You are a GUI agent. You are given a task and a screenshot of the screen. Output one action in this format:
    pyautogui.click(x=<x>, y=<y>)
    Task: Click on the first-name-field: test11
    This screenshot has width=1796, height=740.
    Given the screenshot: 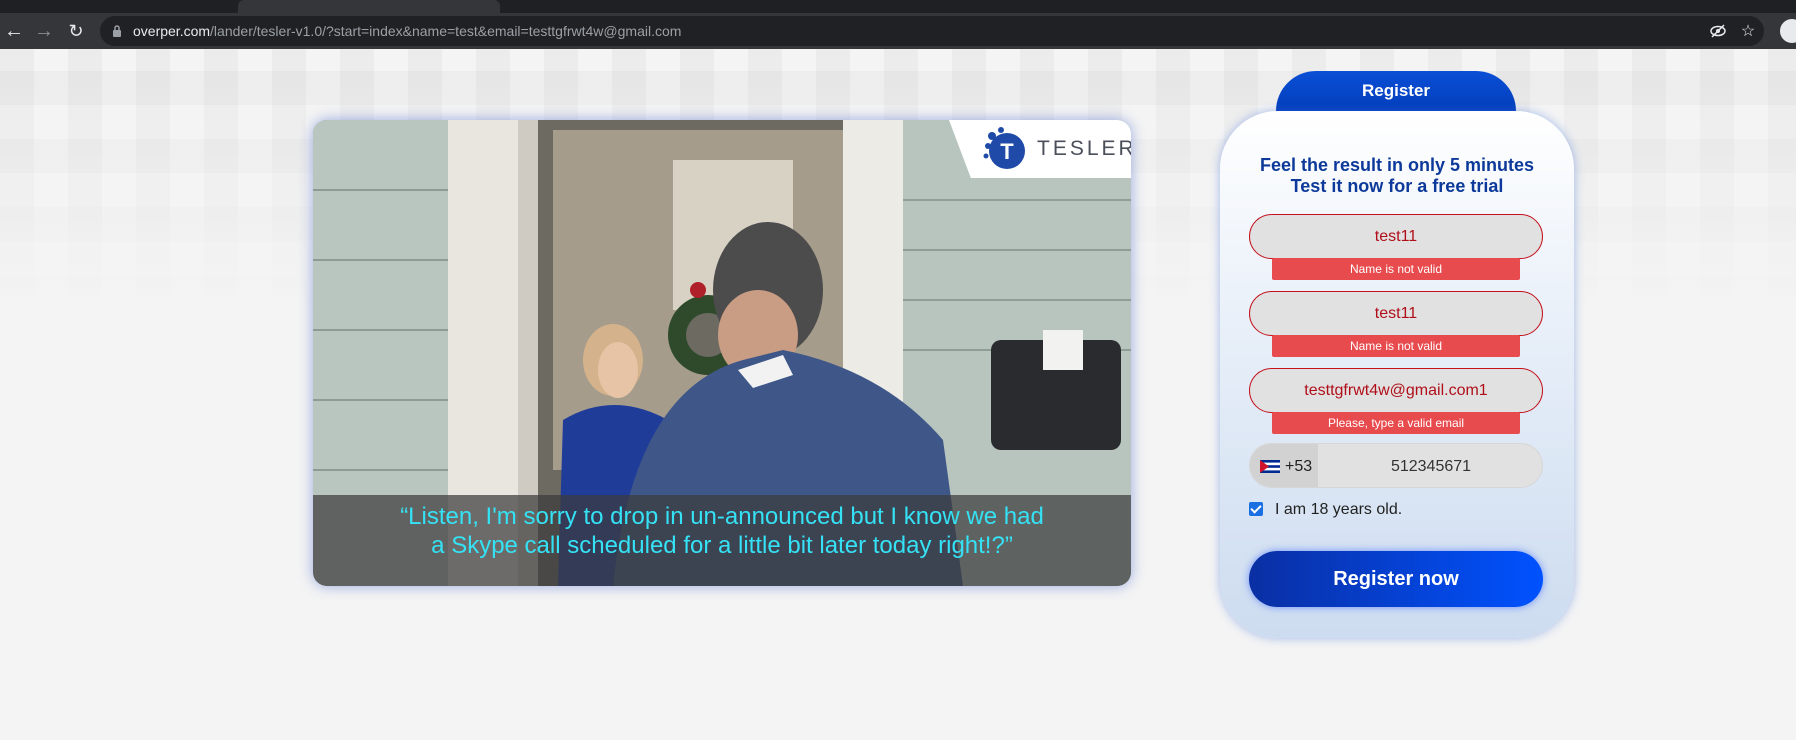 What is the action you would take?
    pyautogui.click(x=1396, y=236)
    